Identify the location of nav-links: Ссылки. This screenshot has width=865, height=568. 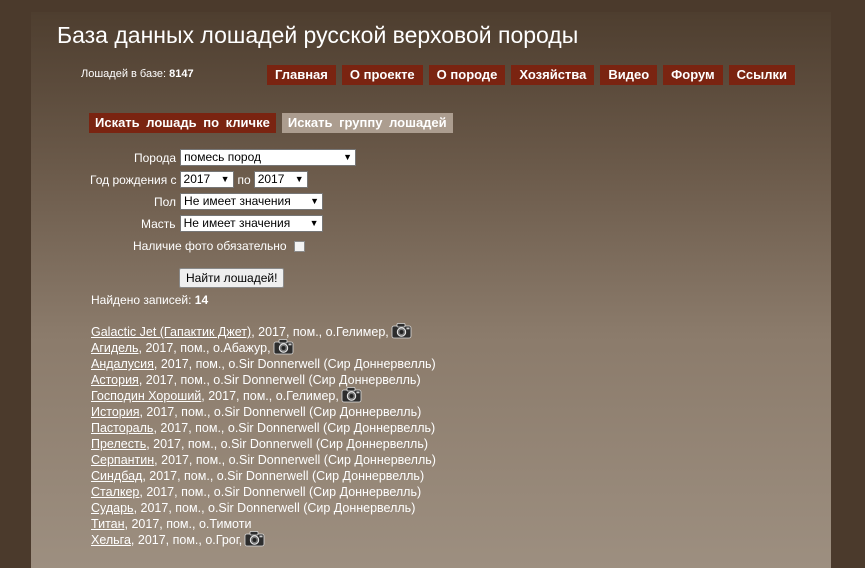
(761, 75).